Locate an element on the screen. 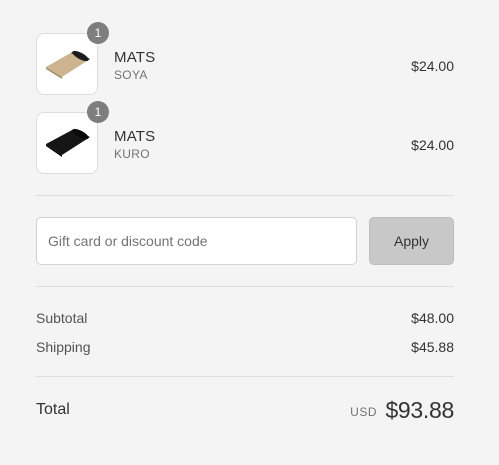  subtotal-row: Subtotal $48.00 is located at coordinates (245, 320).